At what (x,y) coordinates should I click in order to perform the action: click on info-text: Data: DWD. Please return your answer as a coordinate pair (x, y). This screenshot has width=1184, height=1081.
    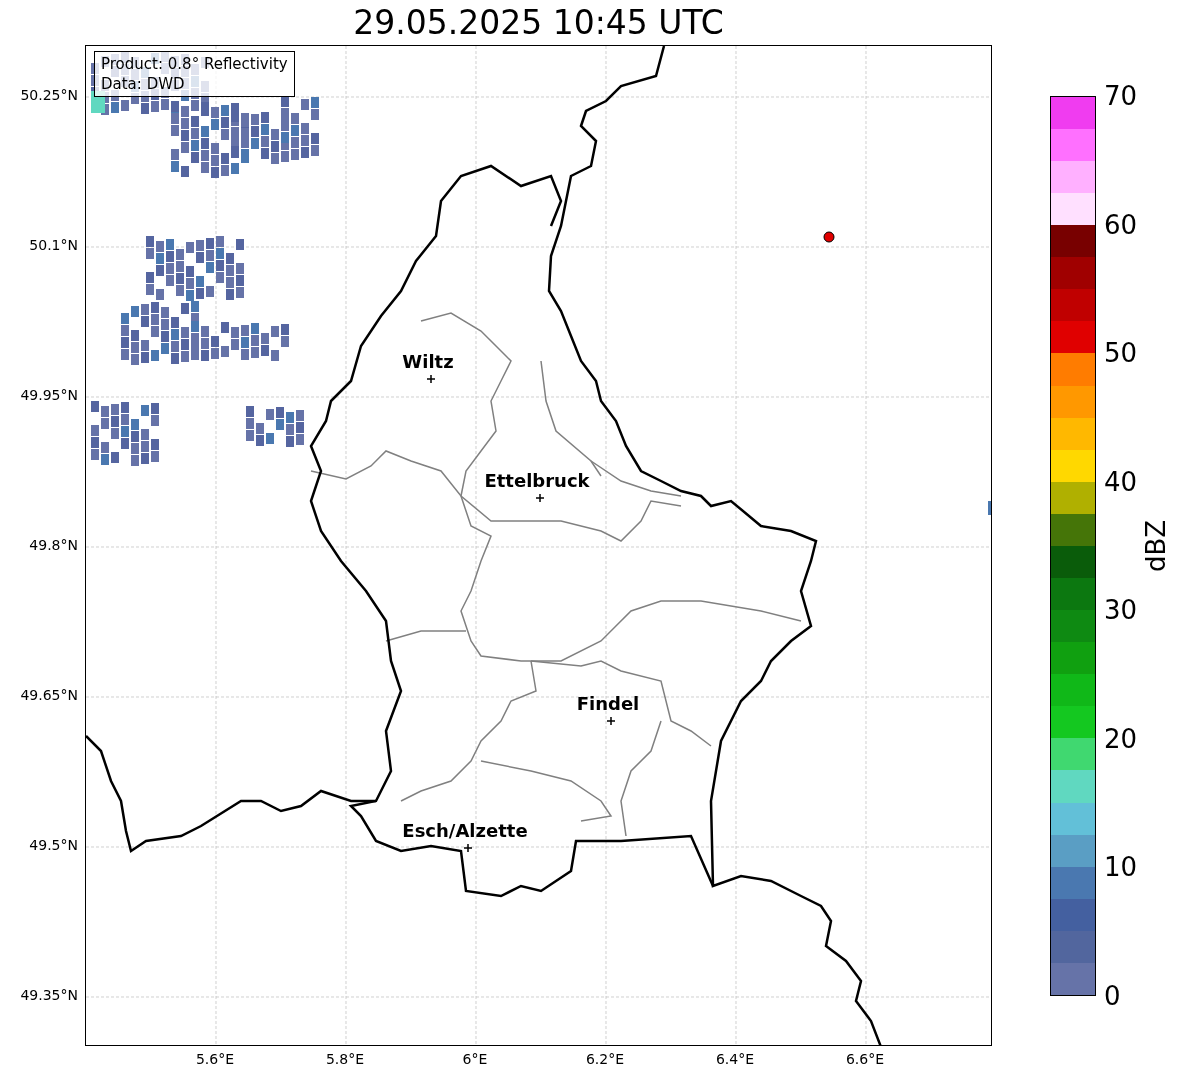
    Looking at the image, I should click on (143, 84).